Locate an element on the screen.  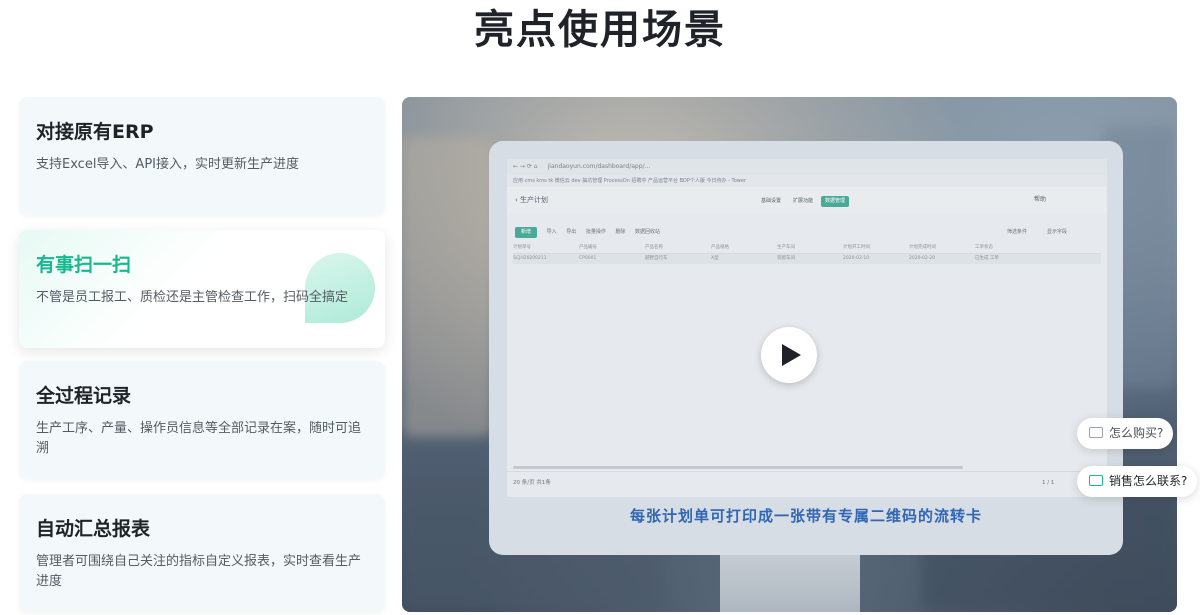
column-header: 计划完成时间 is located at coordinates (922, 247).